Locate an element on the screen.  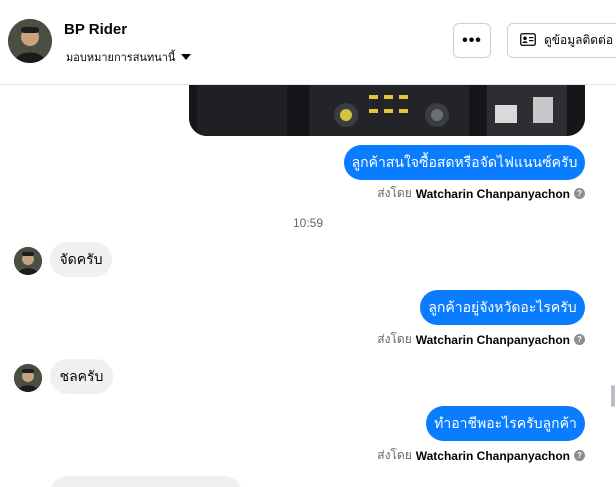
contact-avatar is located at coordinates (30, 41).